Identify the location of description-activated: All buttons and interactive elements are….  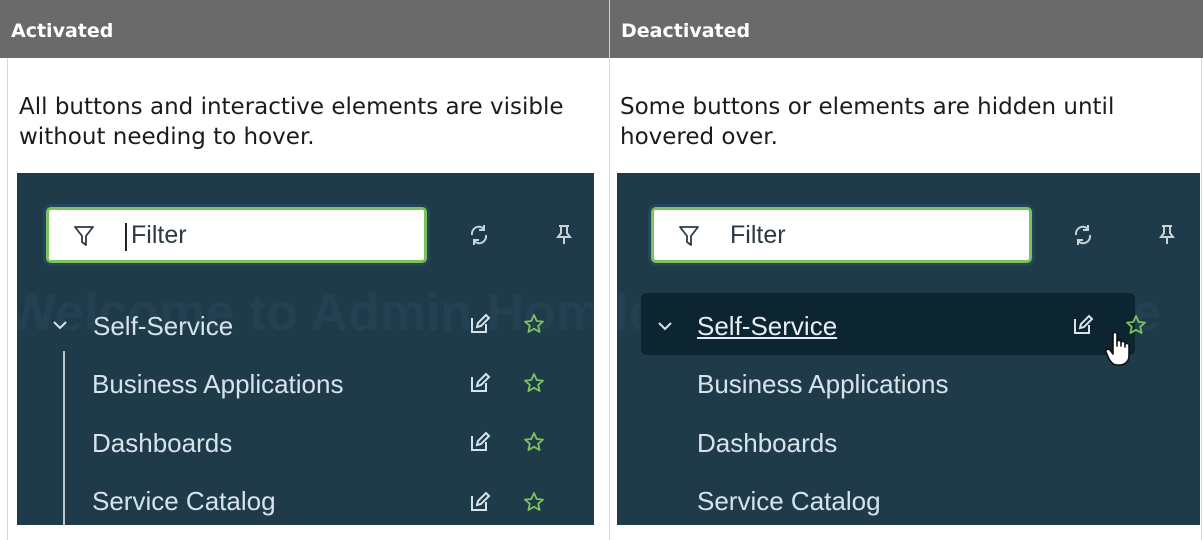
(291, 122).